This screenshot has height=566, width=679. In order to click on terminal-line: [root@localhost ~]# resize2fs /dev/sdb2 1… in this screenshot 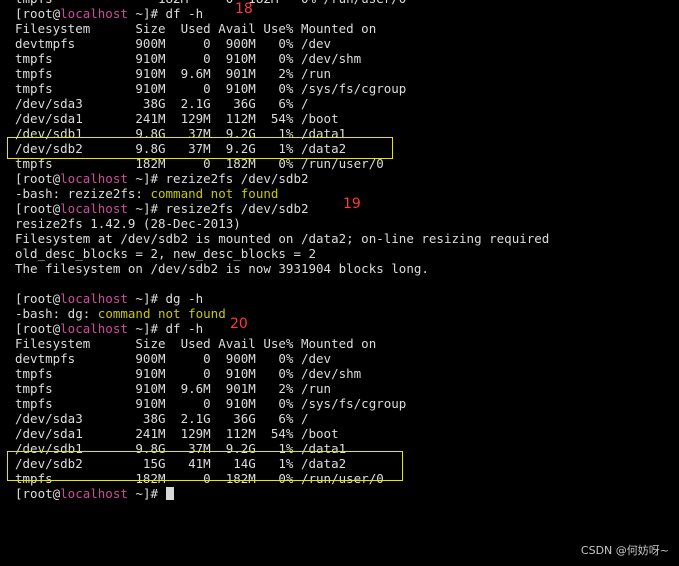, I will do `click(282, 207)`.